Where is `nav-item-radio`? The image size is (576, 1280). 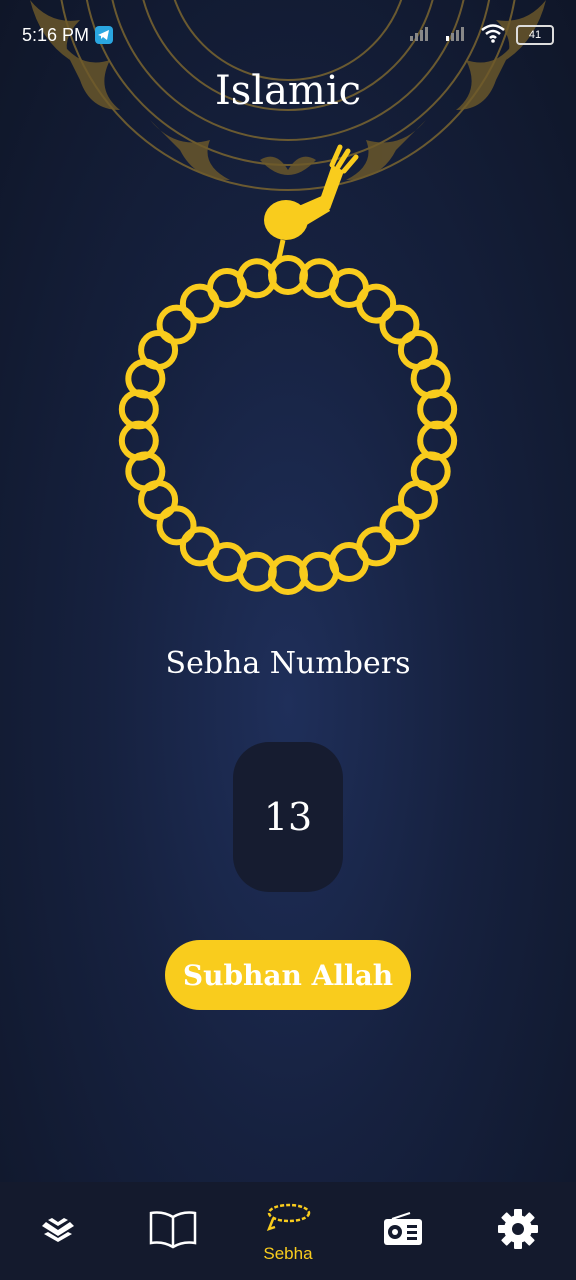 nav-item-radio is located at coordinates (403, 1231).